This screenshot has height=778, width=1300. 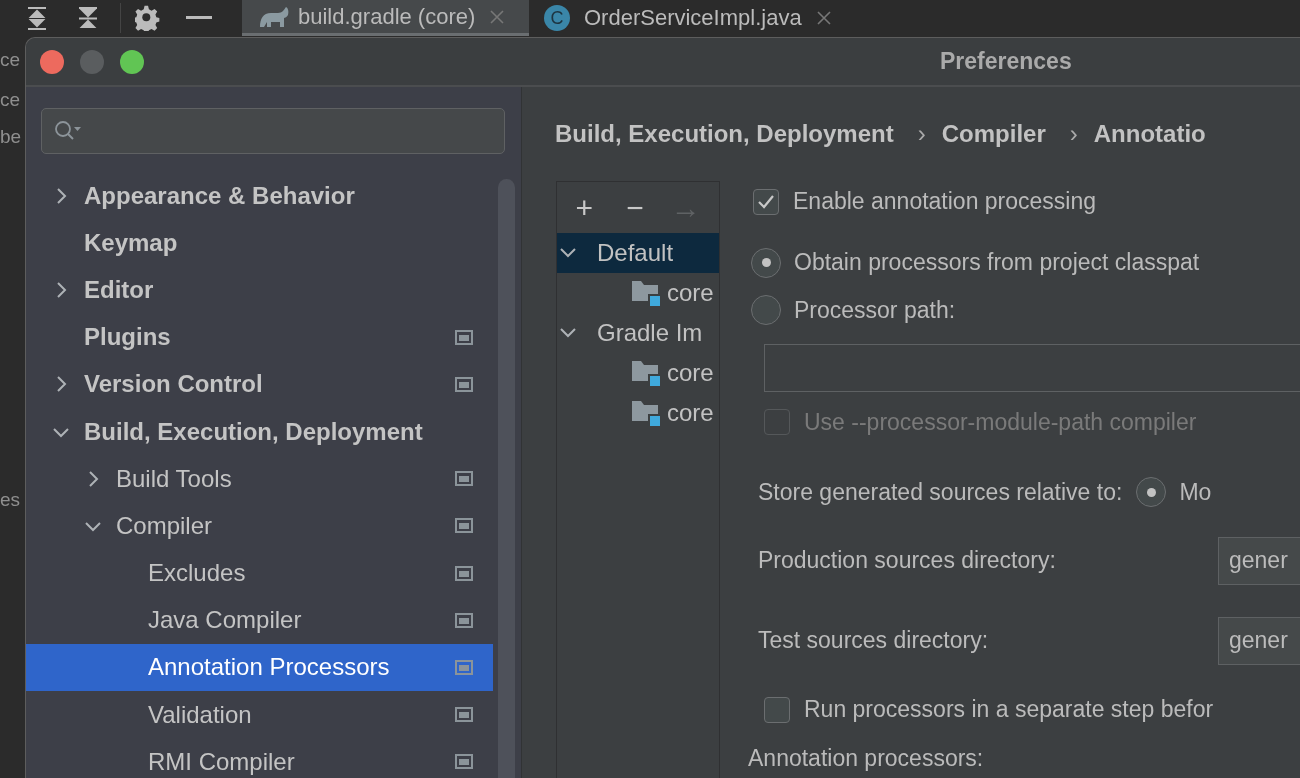 I want to click on settings-tree-item: RMI Compiler, so click(x=259, y=758).